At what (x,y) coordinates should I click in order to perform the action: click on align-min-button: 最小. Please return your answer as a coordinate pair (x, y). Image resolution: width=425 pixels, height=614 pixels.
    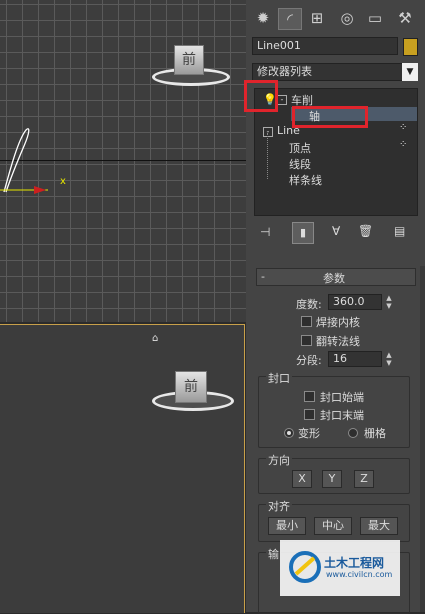
    Looking at the image, I should click on (287, 526).